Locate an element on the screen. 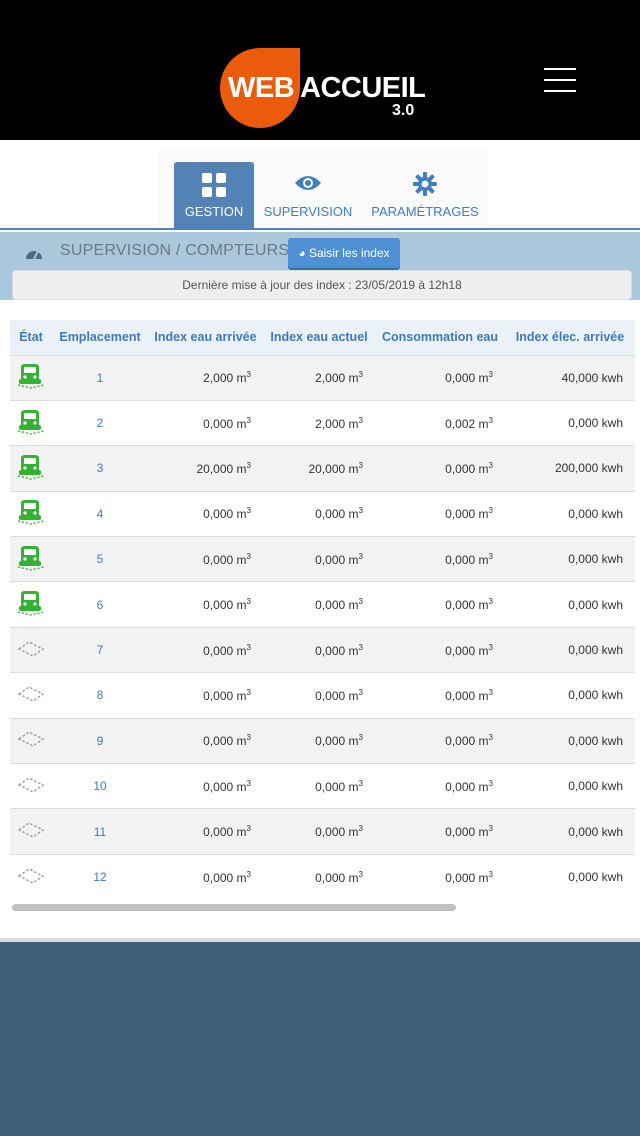 This screenshot has width=640, height=1136. cell-emplacement-link: 3 is located at coordinates (100, 468).